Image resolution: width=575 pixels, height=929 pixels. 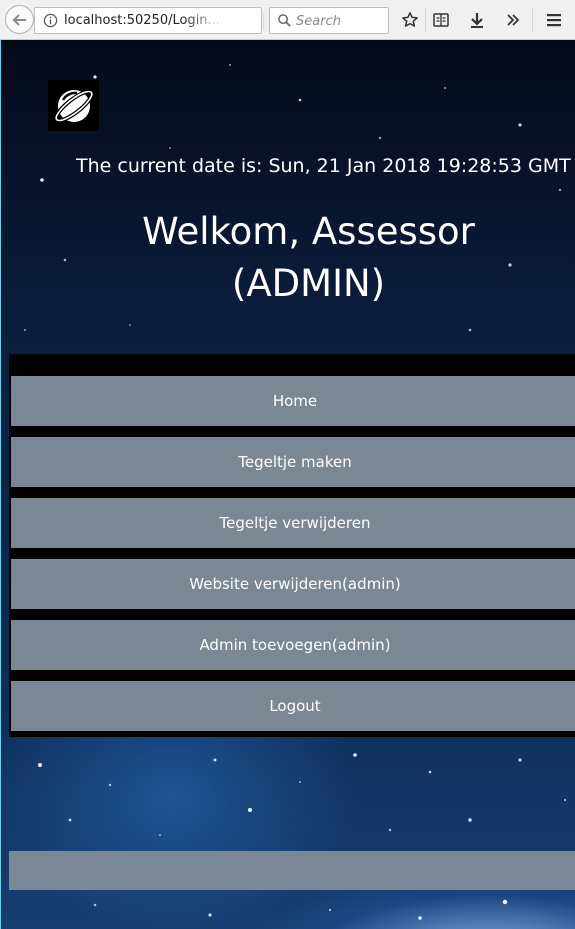 What do you see at coordinates (293, 706) in the screenshot?
I see `menu-item-logout: Logout` at bounding box center [293, 706].